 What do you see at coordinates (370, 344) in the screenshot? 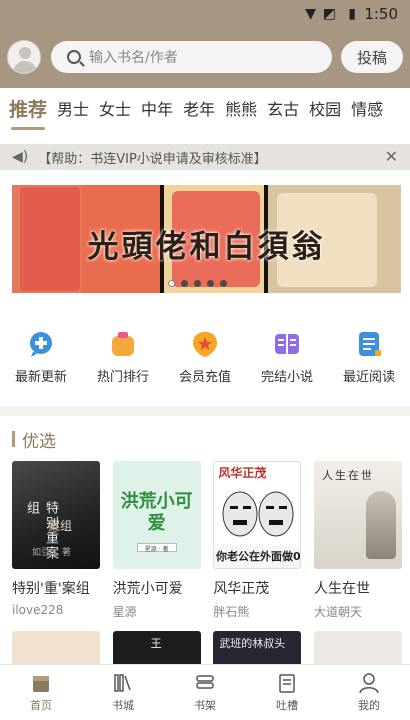
I see `document-list-icon` at bounding box center [370, 344].